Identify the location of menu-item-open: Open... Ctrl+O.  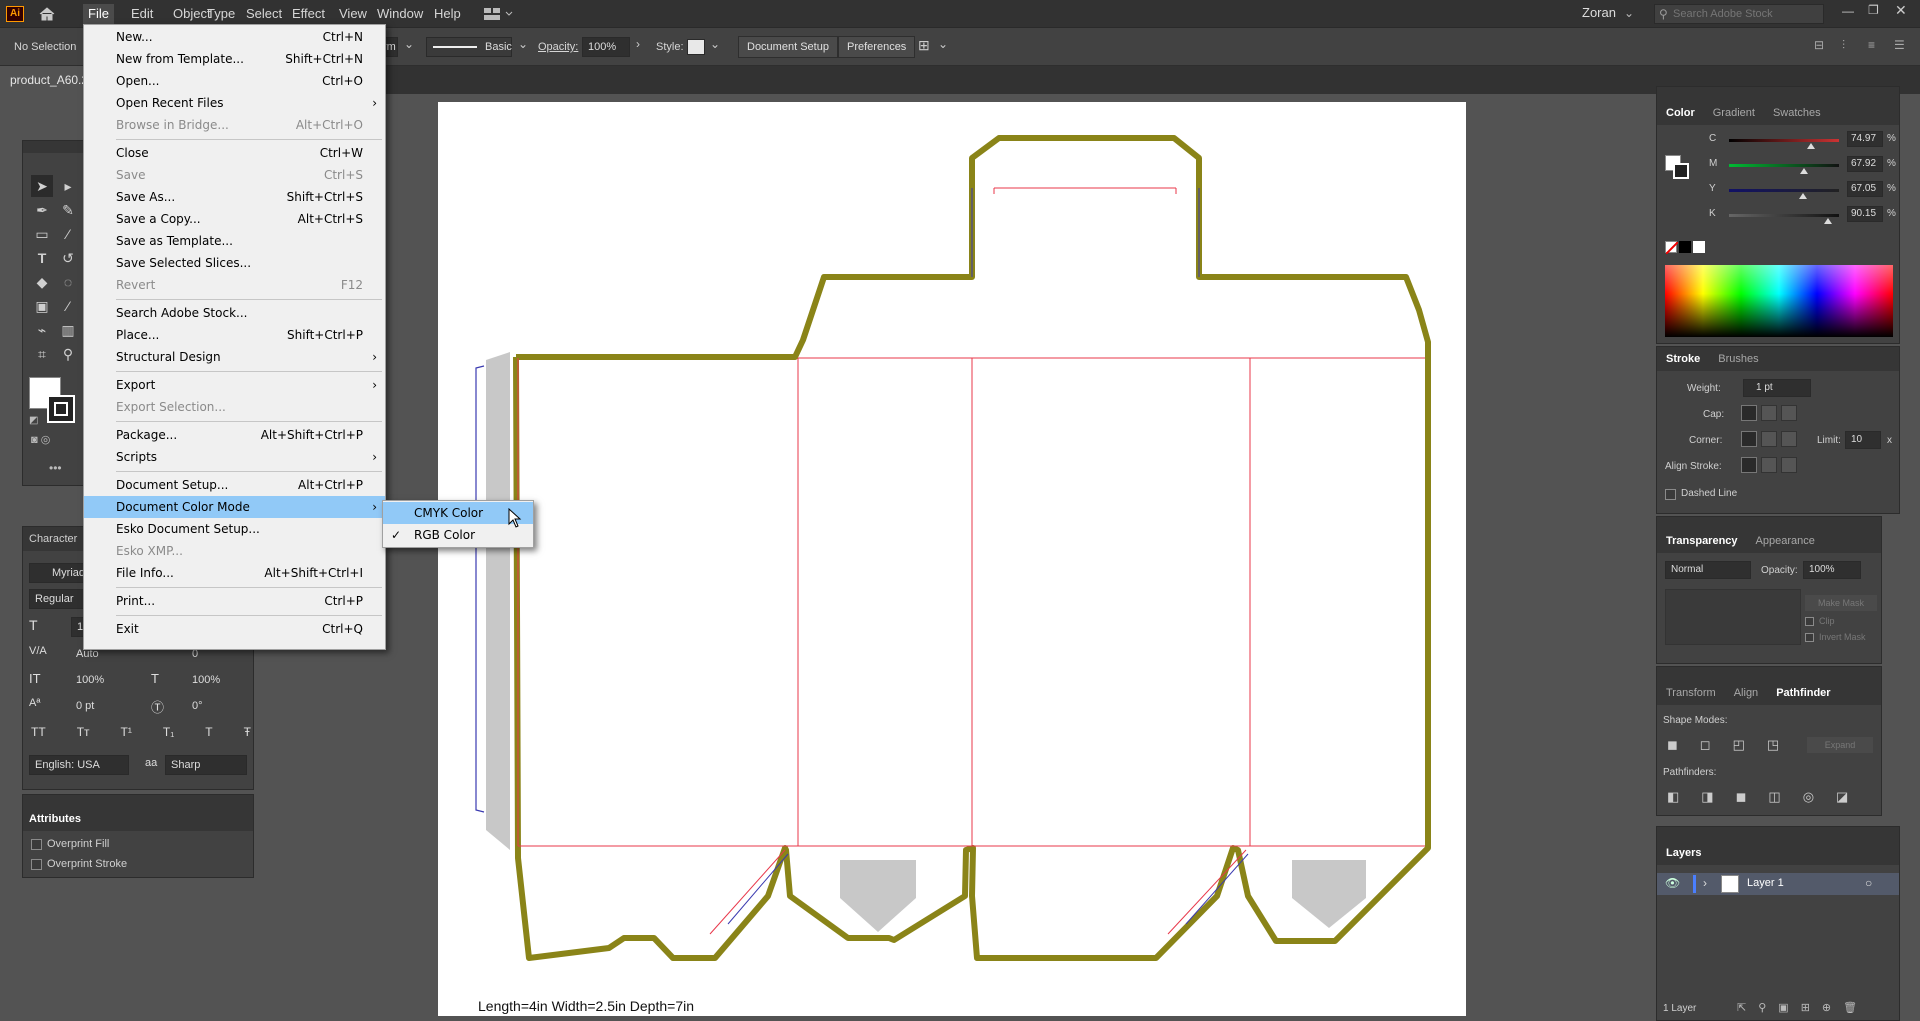
(234, 81).